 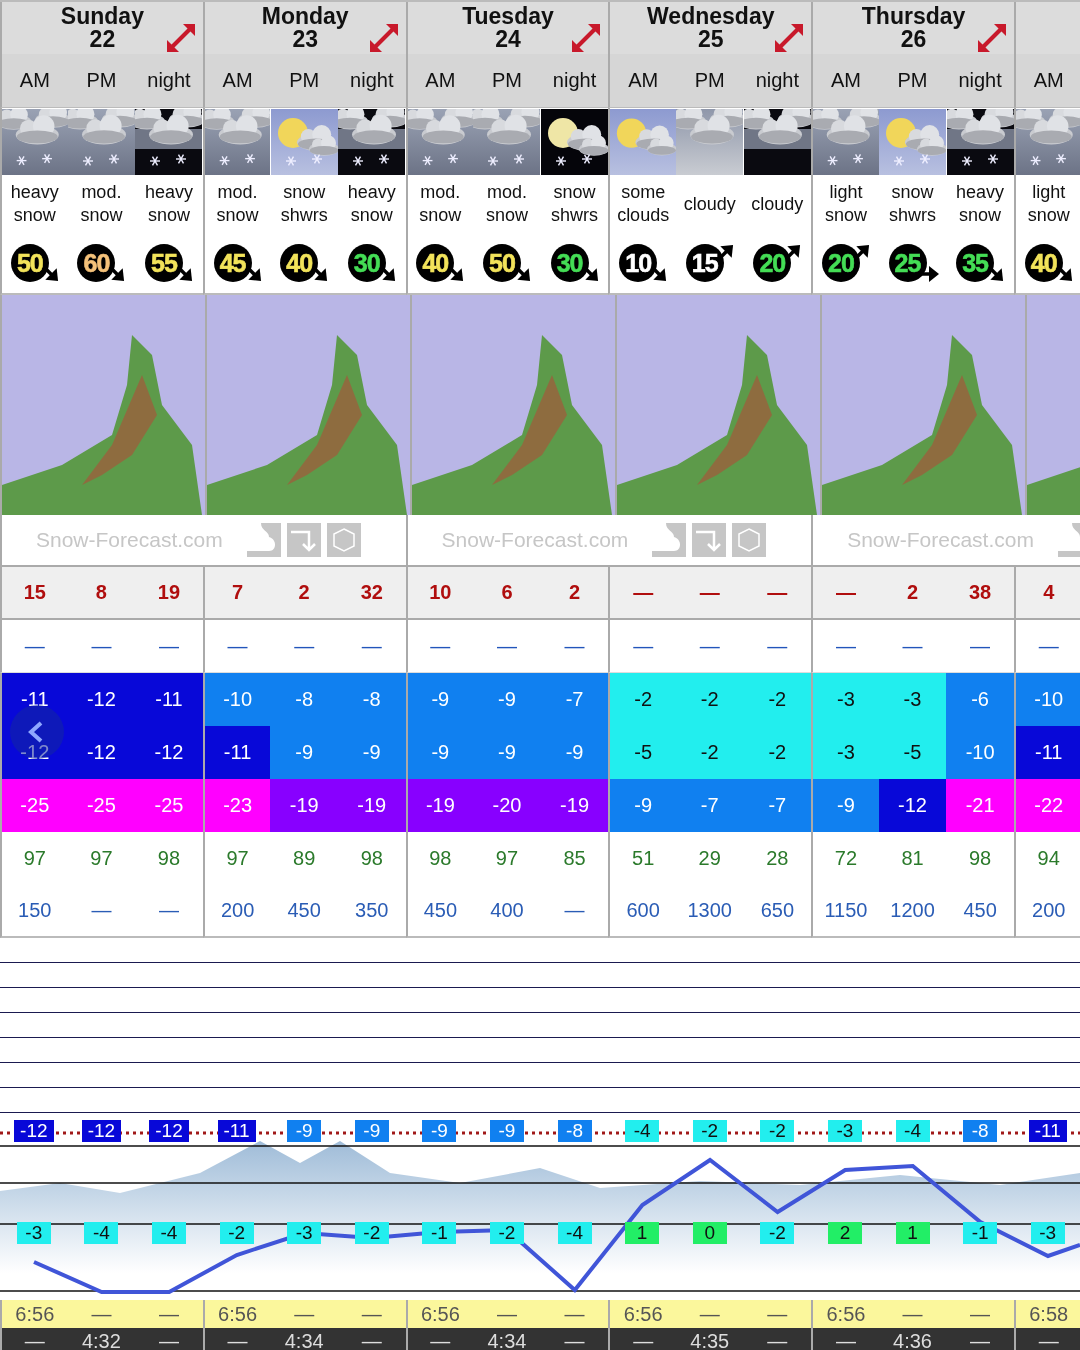 I want to click on temperature-tag: -11, so click(x=1047, y=1131).